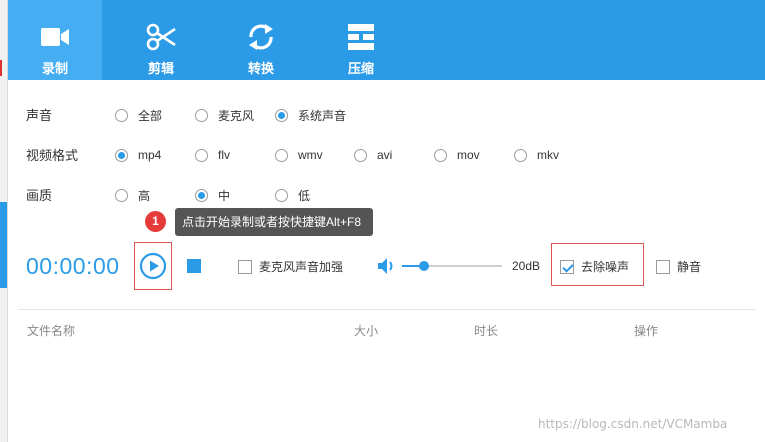 Image resolution: width=765 pixels, height=442 pixels. What do you see at coordinates (236, 116) in the screenshot?
I see `sound-option-mic-label: 麦克风` at bounding box center [236, 116].